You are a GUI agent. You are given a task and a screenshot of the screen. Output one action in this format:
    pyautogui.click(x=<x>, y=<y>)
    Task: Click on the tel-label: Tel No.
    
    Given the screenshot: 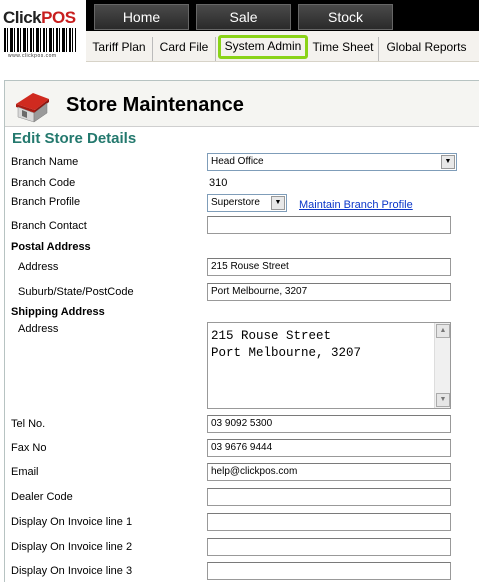 What is the action you would take?
    pyautogui.click(x=28, y=424)
    